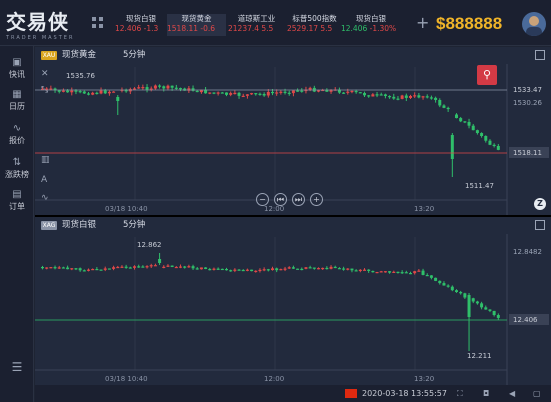 The image size is (551, 402). What do you see at coordinates (17, 206) in the screenshot?
I see `sidebar-item-label: 订单` at bounding box center [17, 206].